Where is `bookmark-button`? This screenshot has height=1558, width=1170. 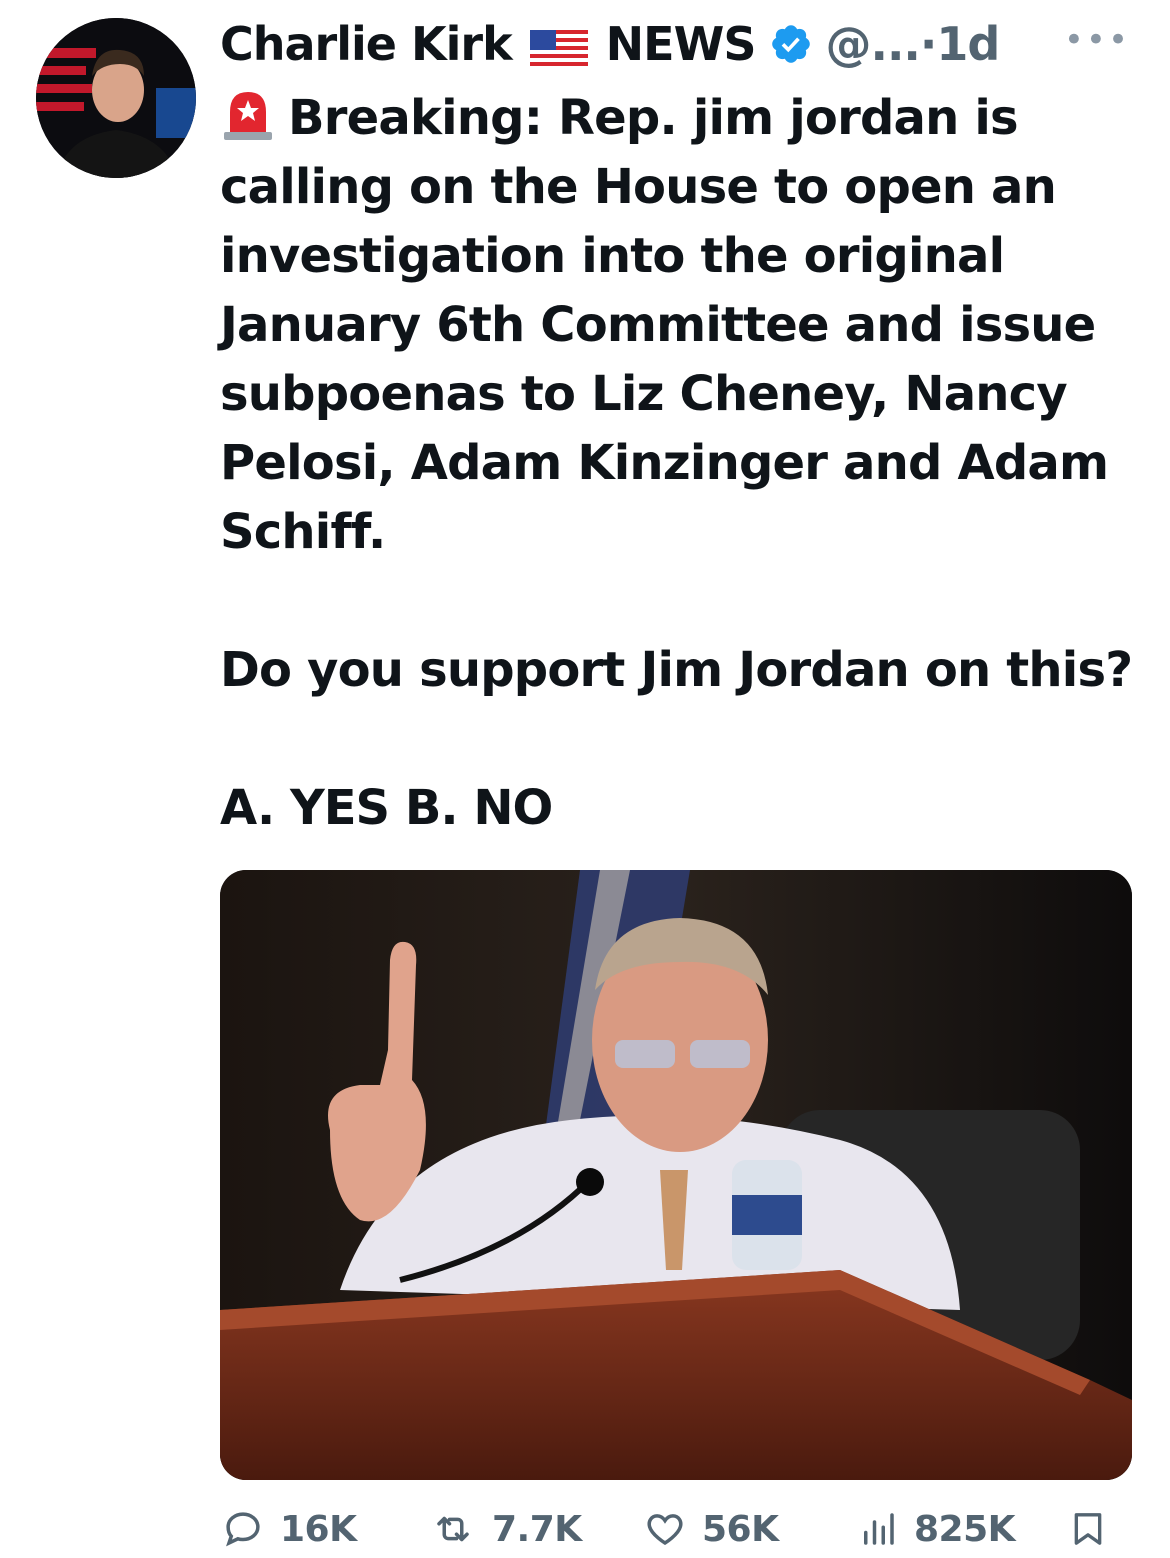 bookmark-button is located at coordinates (1095, 1529).